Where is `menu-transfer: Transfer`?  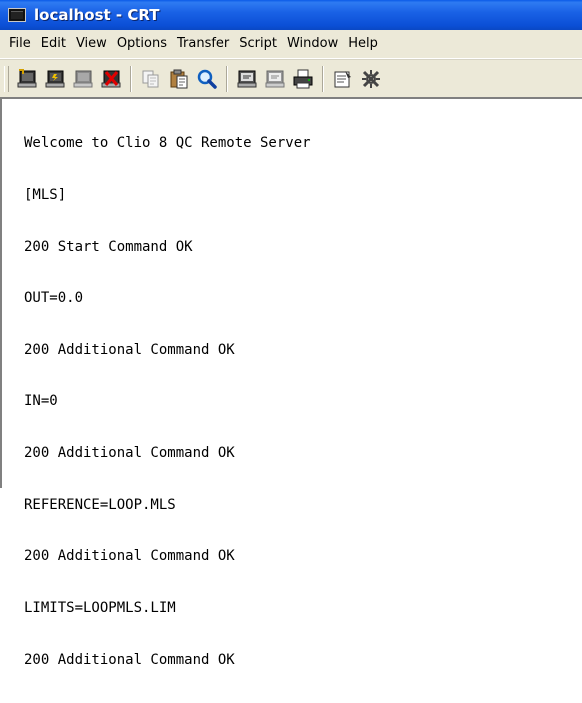
menu-transfer: Transfer is located at coordinates (203, 44).